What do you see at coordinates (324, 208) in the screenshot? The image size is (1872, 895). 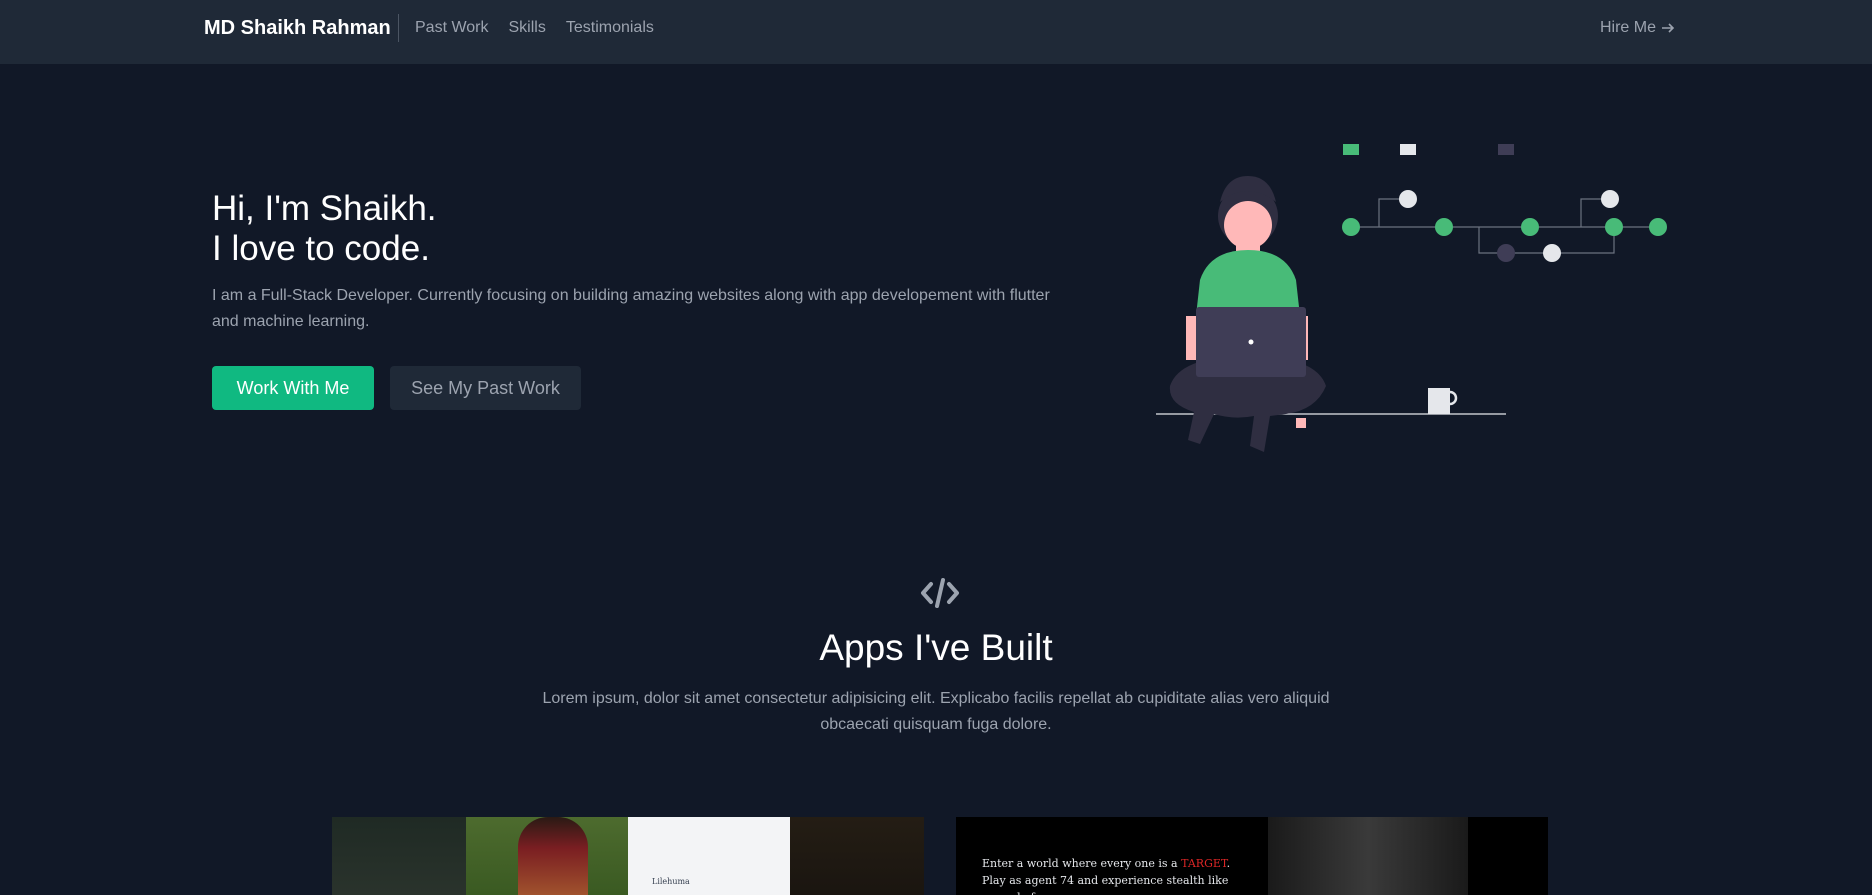 I see `hero-title-line-1: Hi, I'm Shaikh.` at bounding box center [324, 208].